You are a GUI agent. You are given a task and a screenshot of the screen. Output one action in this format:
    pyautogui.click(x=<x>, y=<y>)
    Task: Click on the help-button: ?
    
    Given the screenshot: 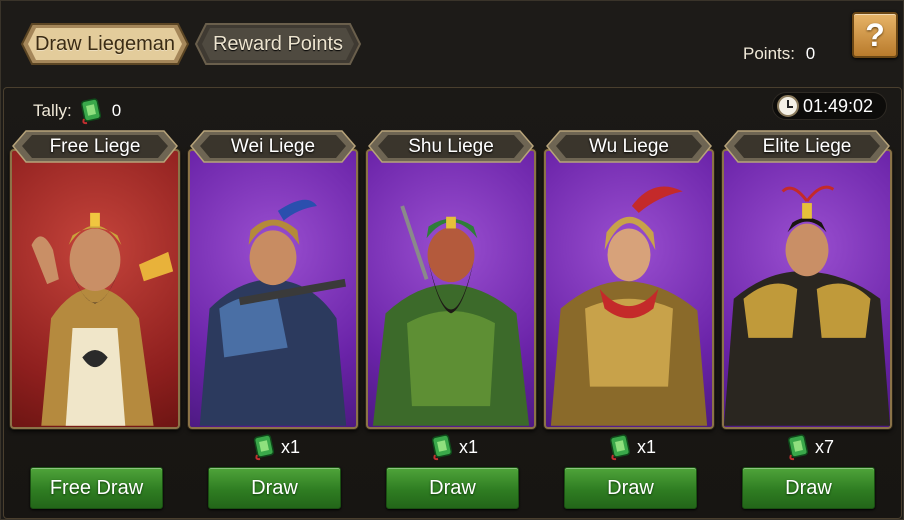 What is the action you would take?
    pyautogui.click(x=875, y=35)
    